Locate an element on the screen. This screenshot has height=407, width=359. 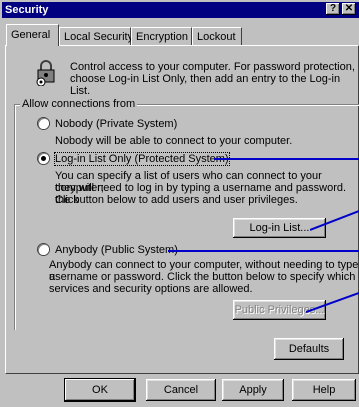
window-title: Security is located at coordinates (27, 10).